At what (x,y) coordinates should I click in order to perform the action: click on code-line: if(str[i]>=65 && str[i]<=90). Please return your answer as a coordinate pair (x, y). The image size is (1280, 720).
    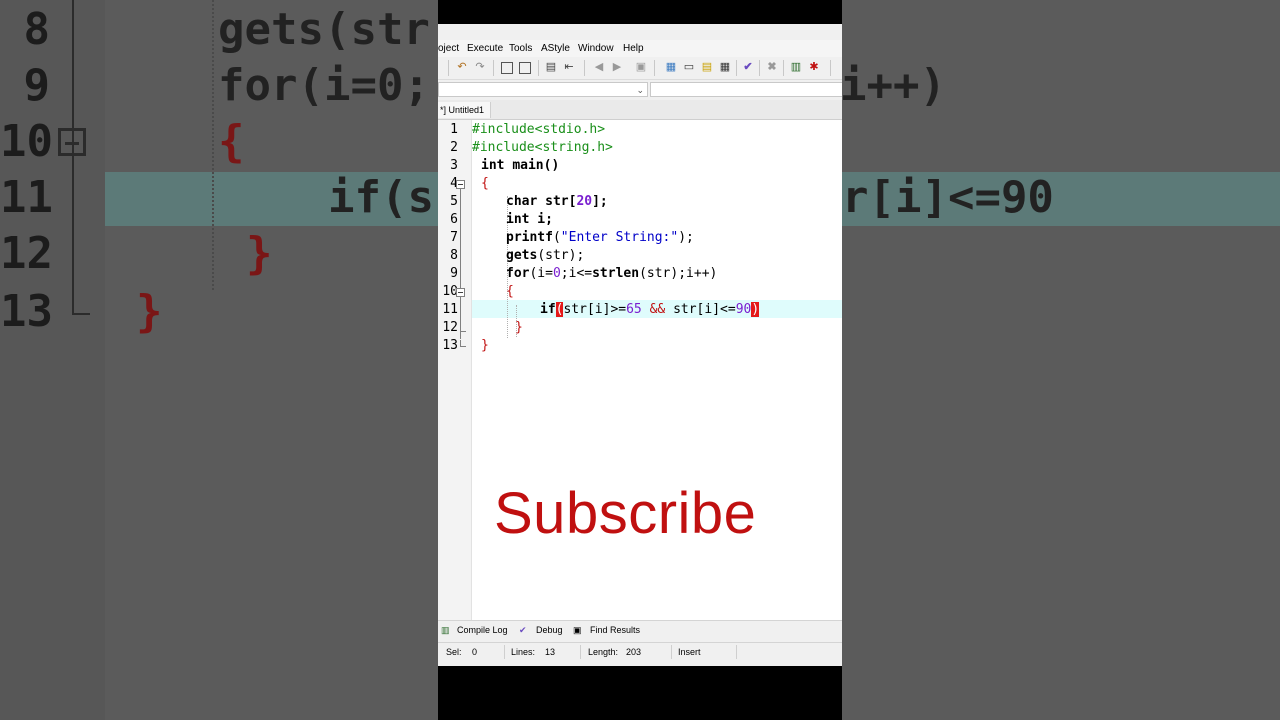
    Looking at the image, I should click on (650, 309).